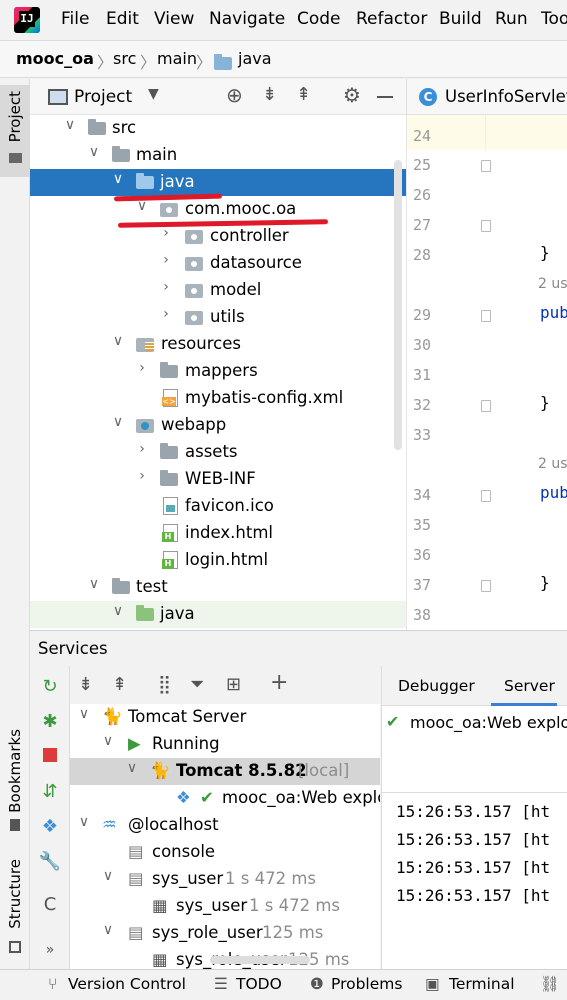  What do you see at coordinates (352, 95) in the screenshot?
I see `gear-icon: ⚙` at bounding box center [352, 95].